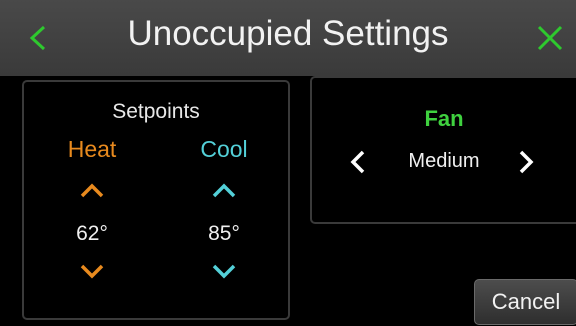 The height and width of the screenshot is (326, 576). What do you see at coordinates (550, 38) in the screenshot?
I see `close-icon` at bounding box center [550, 38].